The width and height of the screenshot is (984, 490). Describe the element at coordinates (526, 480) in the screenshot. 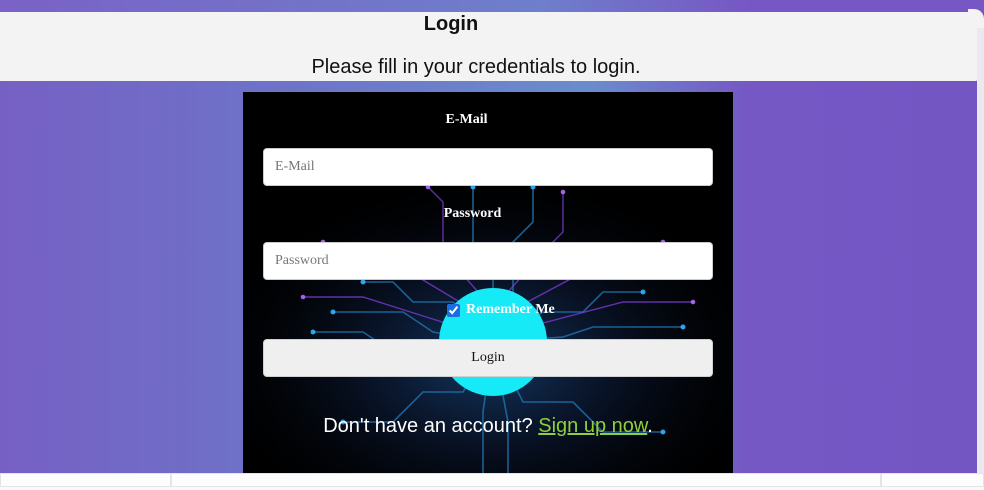

I see `scrollbar-thumb` at that location.